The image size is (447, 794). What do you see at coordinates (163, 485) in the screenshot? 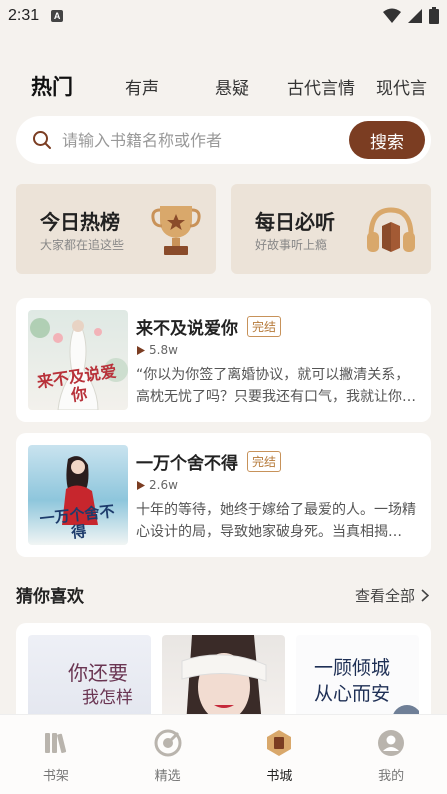
I see `play-count-value: 2.6w` at bounding box center [163, 485].